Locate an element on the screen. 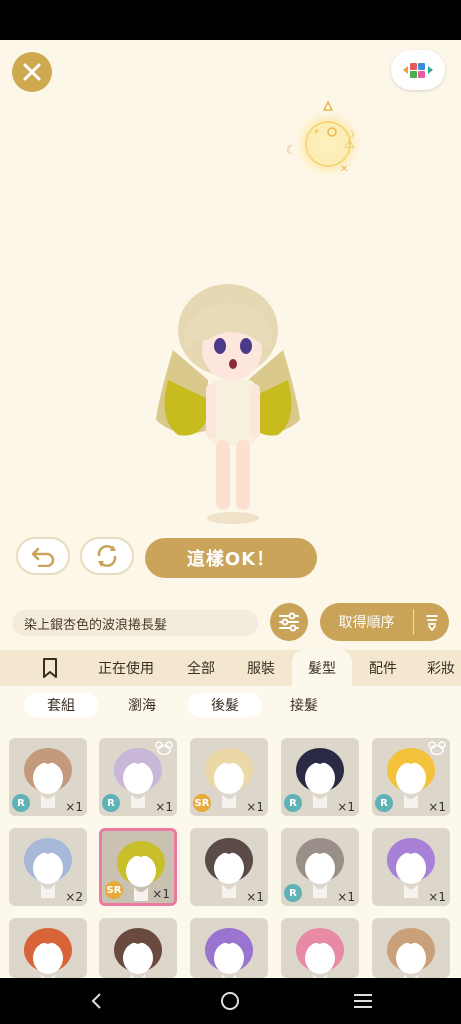 The image size is (461, 1024). tab-accessory: 配件 is located at coordinates (383, 668).